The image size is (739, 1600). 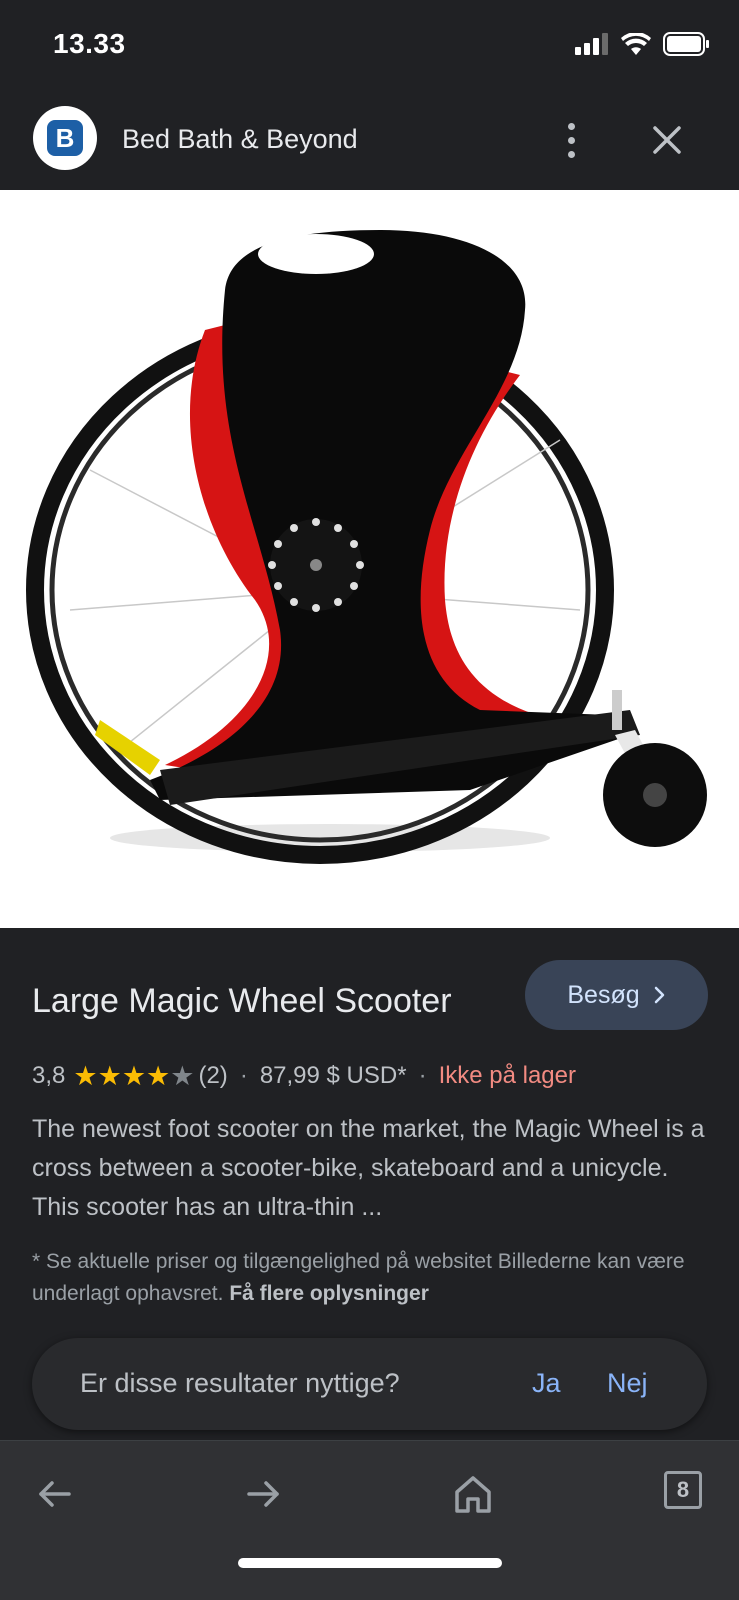 I want to click on home-icon, so click(x=473, y=1494).